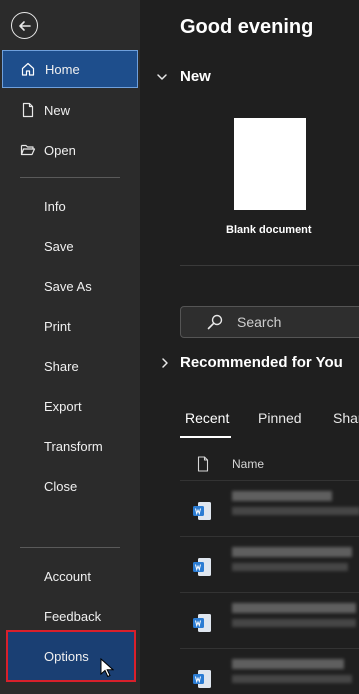 The height and width of the screenshot is (694, 359). Describe the element at coordinates (247, 27) in the screenshot. I see `greeting-title: Good evening` at that location.